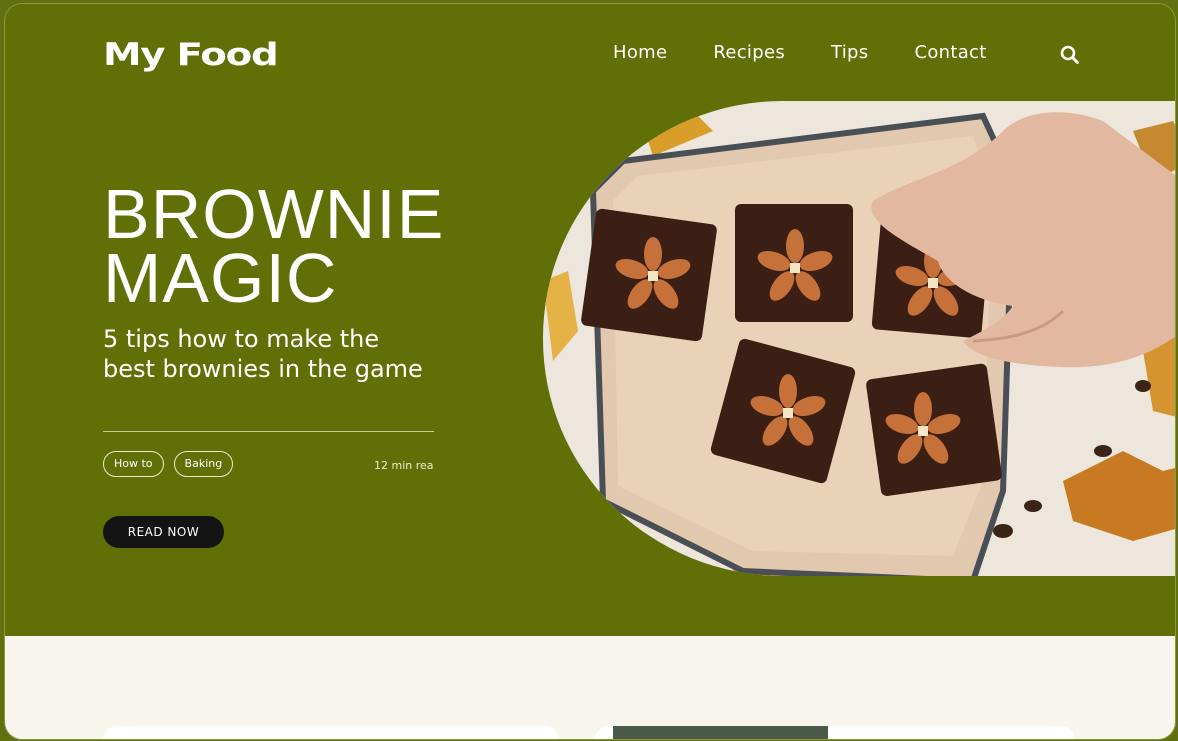 Image resolution: width=1178 pixels, height=741 pixels. What do you see at coordinates (220, 278) in the screenshot?
I see `hero-title-line2: MAGIC` at bounding box center [220, 278].